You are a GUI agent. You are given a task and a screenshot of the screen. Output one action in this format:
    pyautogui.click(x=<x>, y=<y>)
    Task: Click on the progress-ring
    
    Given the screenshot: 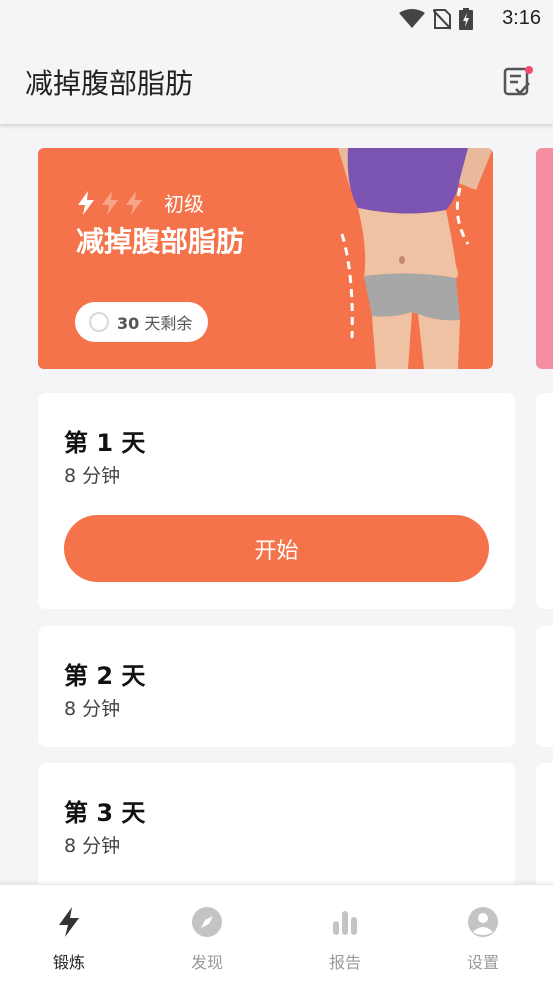 What is the action you would take?
    pyautogui.click(x=99, y=322)
    